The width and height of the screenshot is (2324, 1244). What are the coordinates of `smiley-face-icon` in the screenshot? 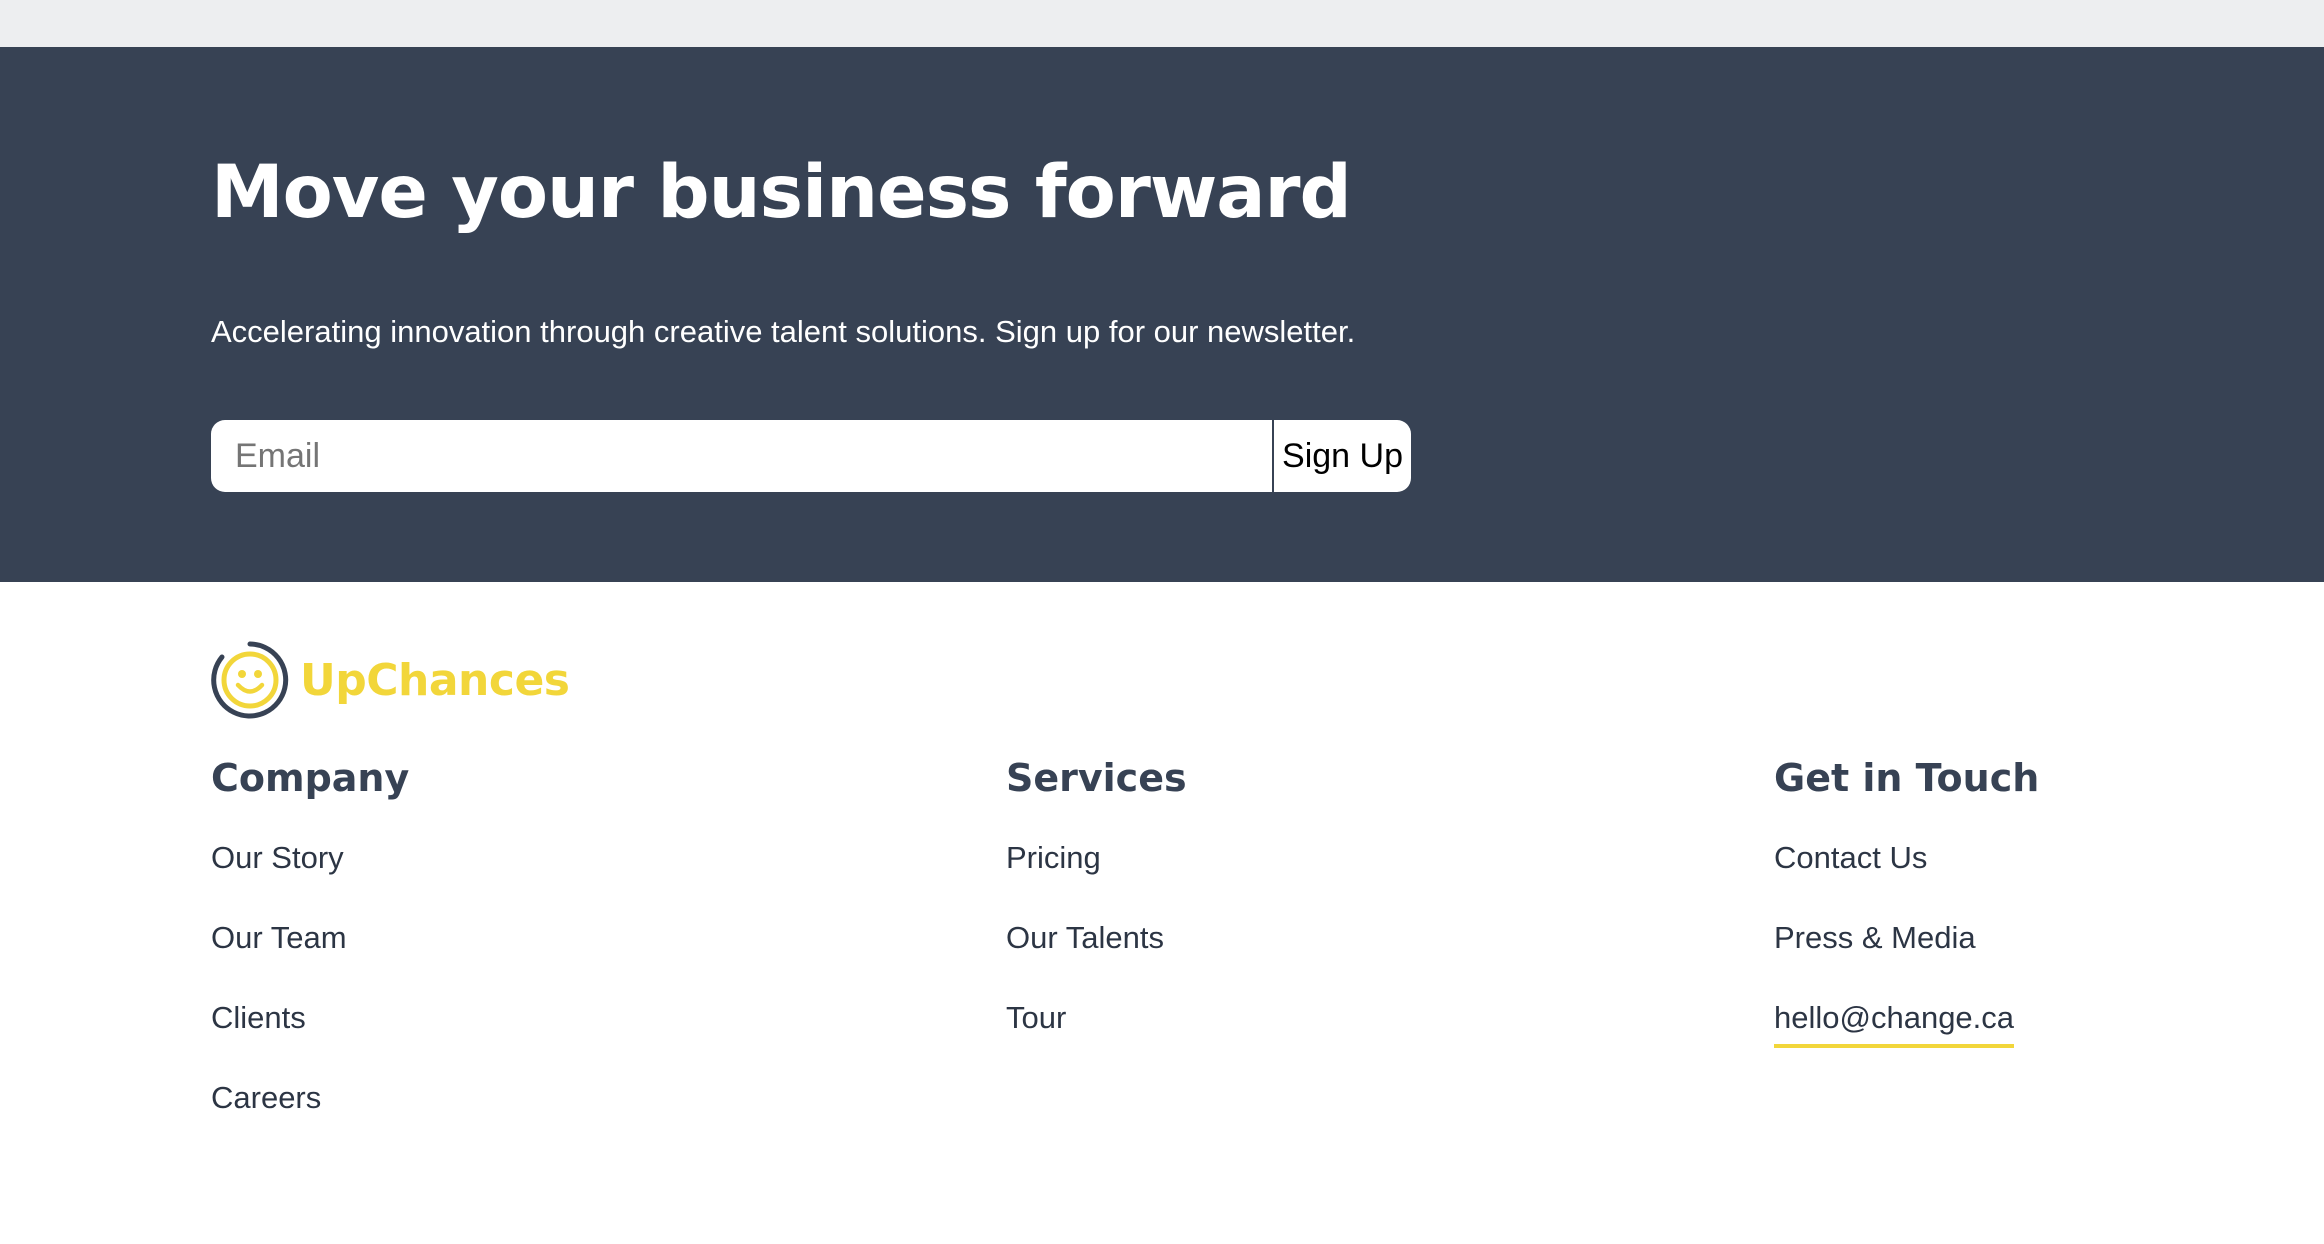 It's located at (250, 680).